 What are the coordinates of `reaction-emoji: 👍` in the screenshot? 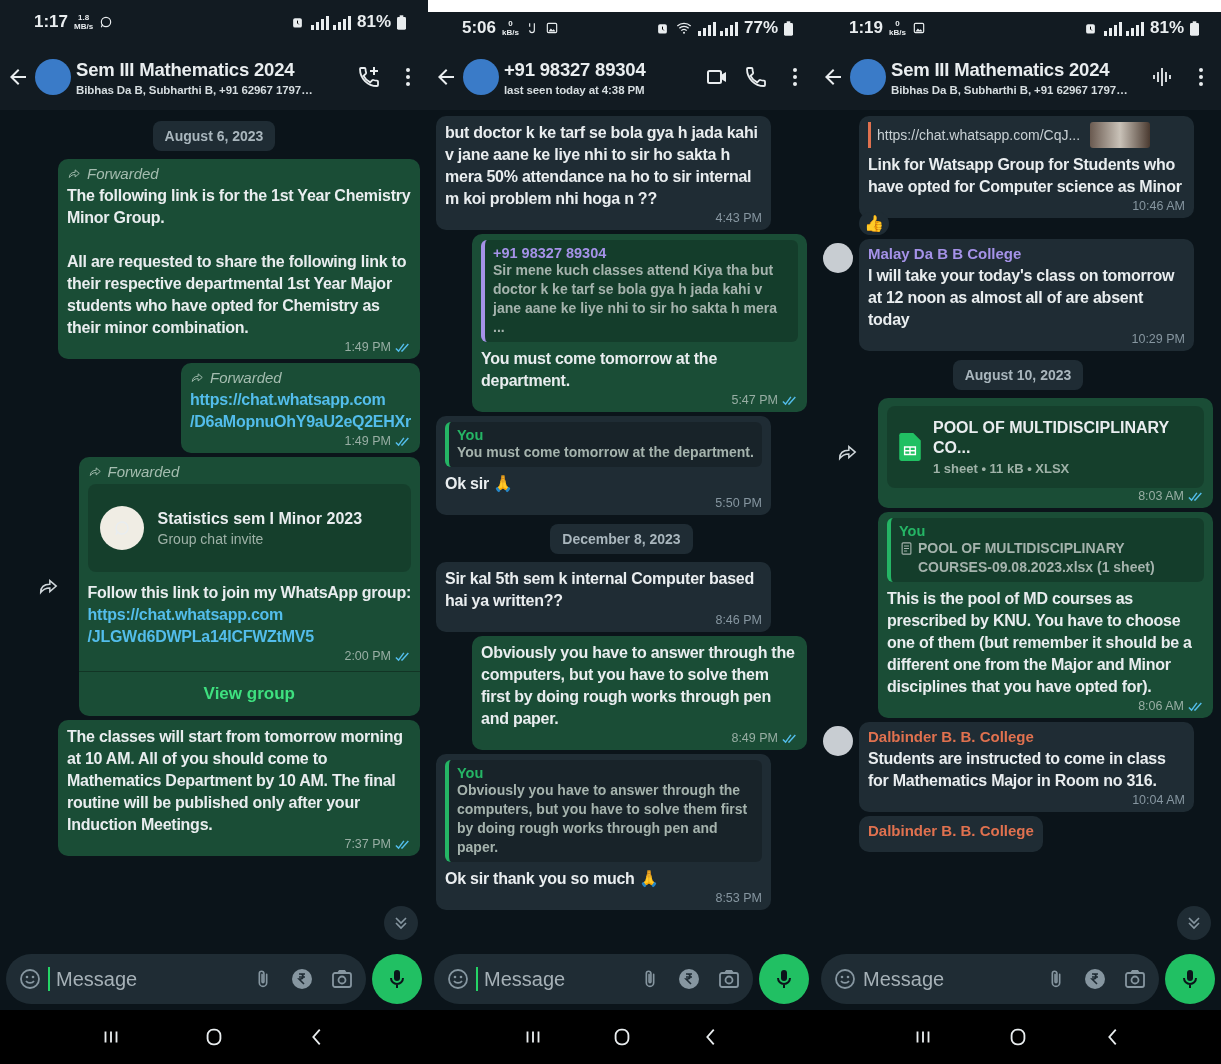 It's located at (874, 223).